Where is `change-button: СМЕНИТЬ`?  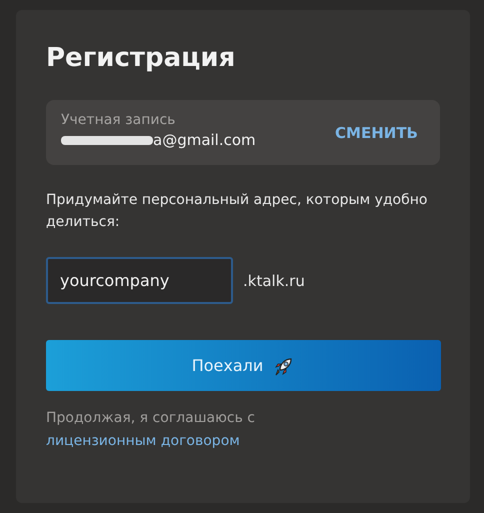
change-button: СМЕНИТЬ is located at coordinates (376, 133).